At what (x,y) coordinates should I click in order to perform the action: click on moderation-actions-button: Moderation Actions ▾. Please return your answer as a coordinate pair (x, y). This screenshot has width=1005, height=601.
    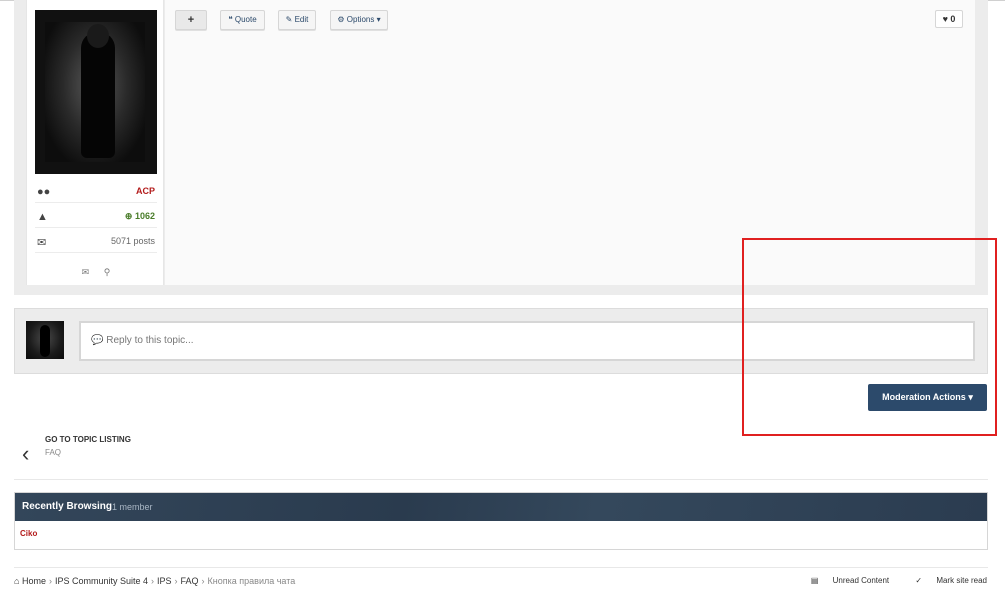
    Looking at the image, I should click on (927, 397).